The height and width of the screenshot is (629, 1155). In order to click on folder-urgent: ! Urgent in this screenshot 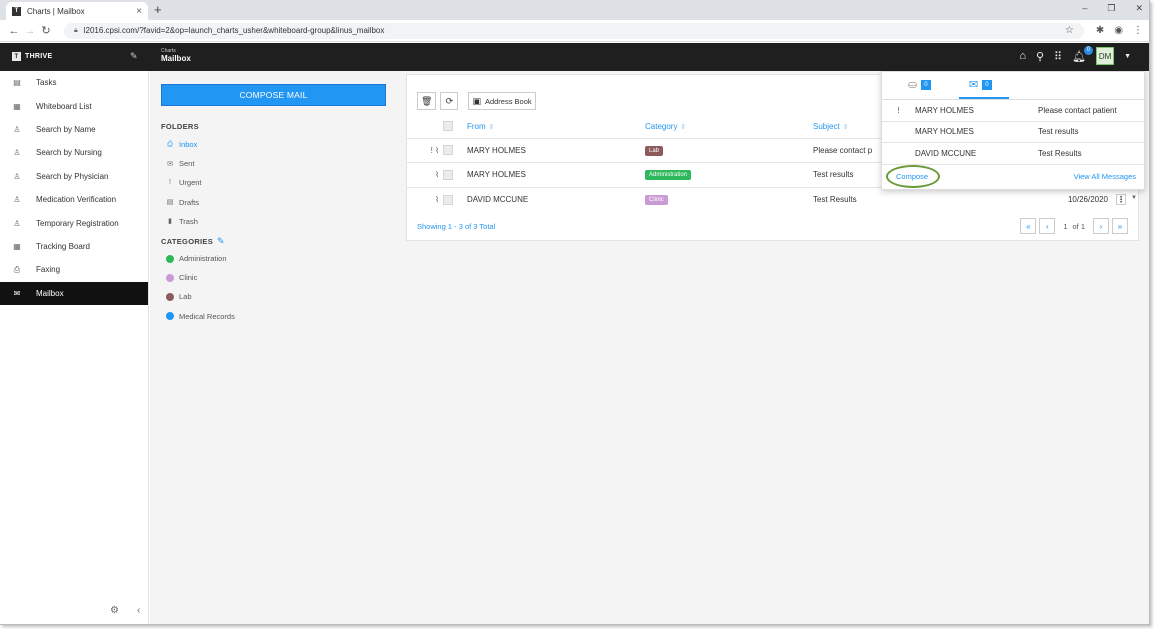, I will do `click(184, 182)`.